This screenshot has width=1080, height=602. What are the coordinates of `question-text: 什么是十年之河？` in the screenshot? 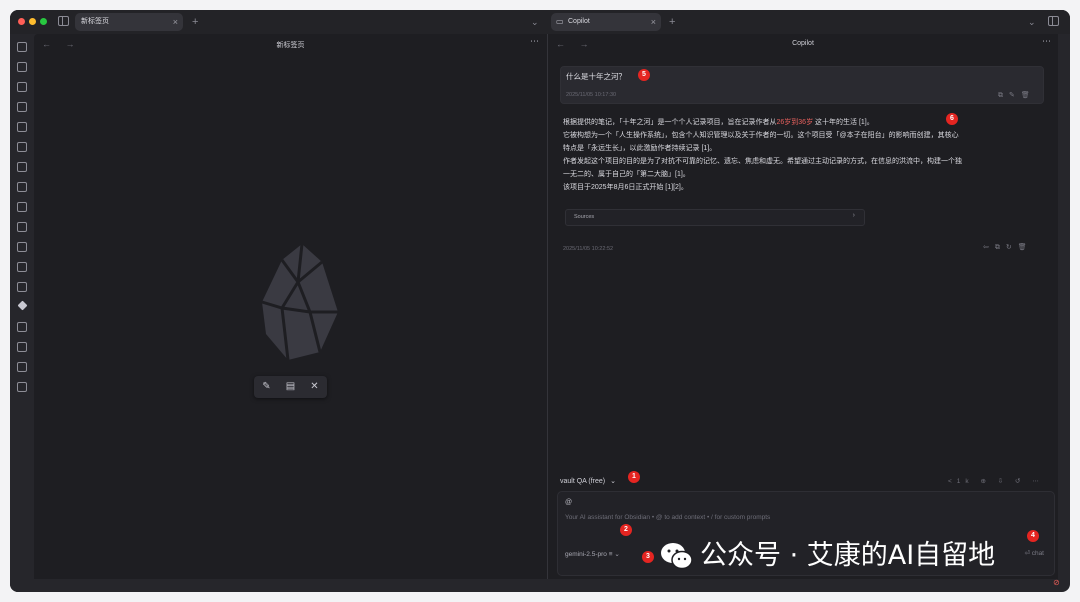 It's located at (596, 76).